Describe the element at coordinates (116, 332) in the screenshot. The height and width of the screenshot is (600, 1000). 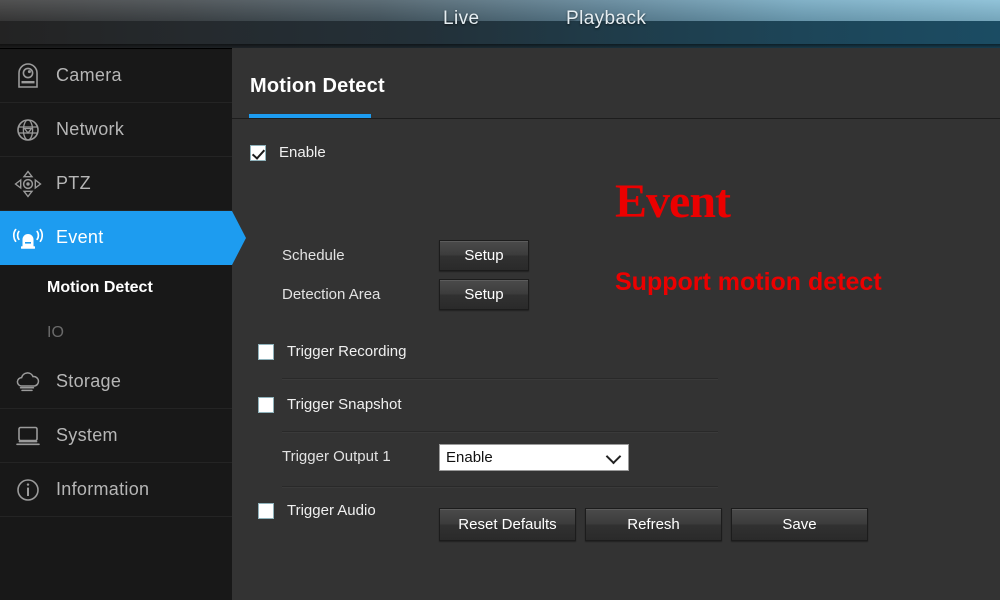
I see `sidebar-subitem-io: IO` at that location.